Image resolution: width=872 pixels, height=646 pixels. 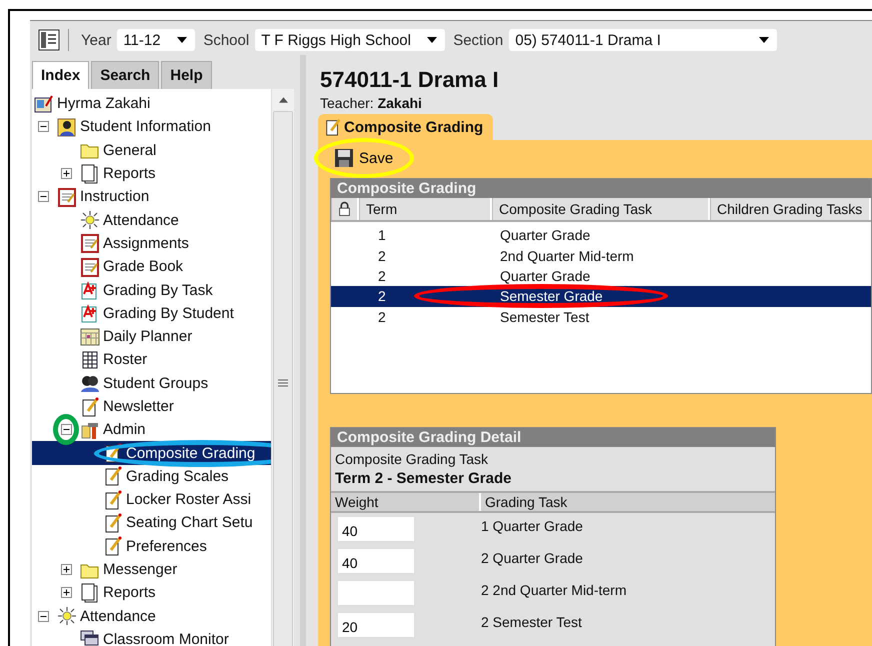 I want to click on tree-item: Locker Roster Assi, so click(x=151, y=500).